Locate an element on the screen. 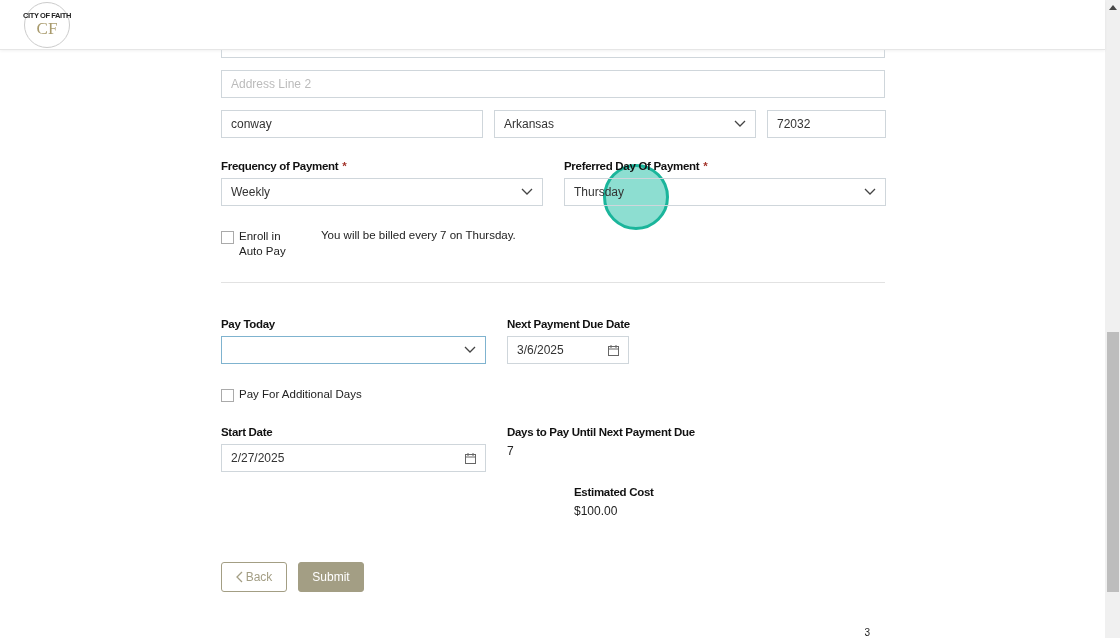 The height and width of the screenshot is (638, 1120). field-label: Pay Today is located at coordinates (248, 324).